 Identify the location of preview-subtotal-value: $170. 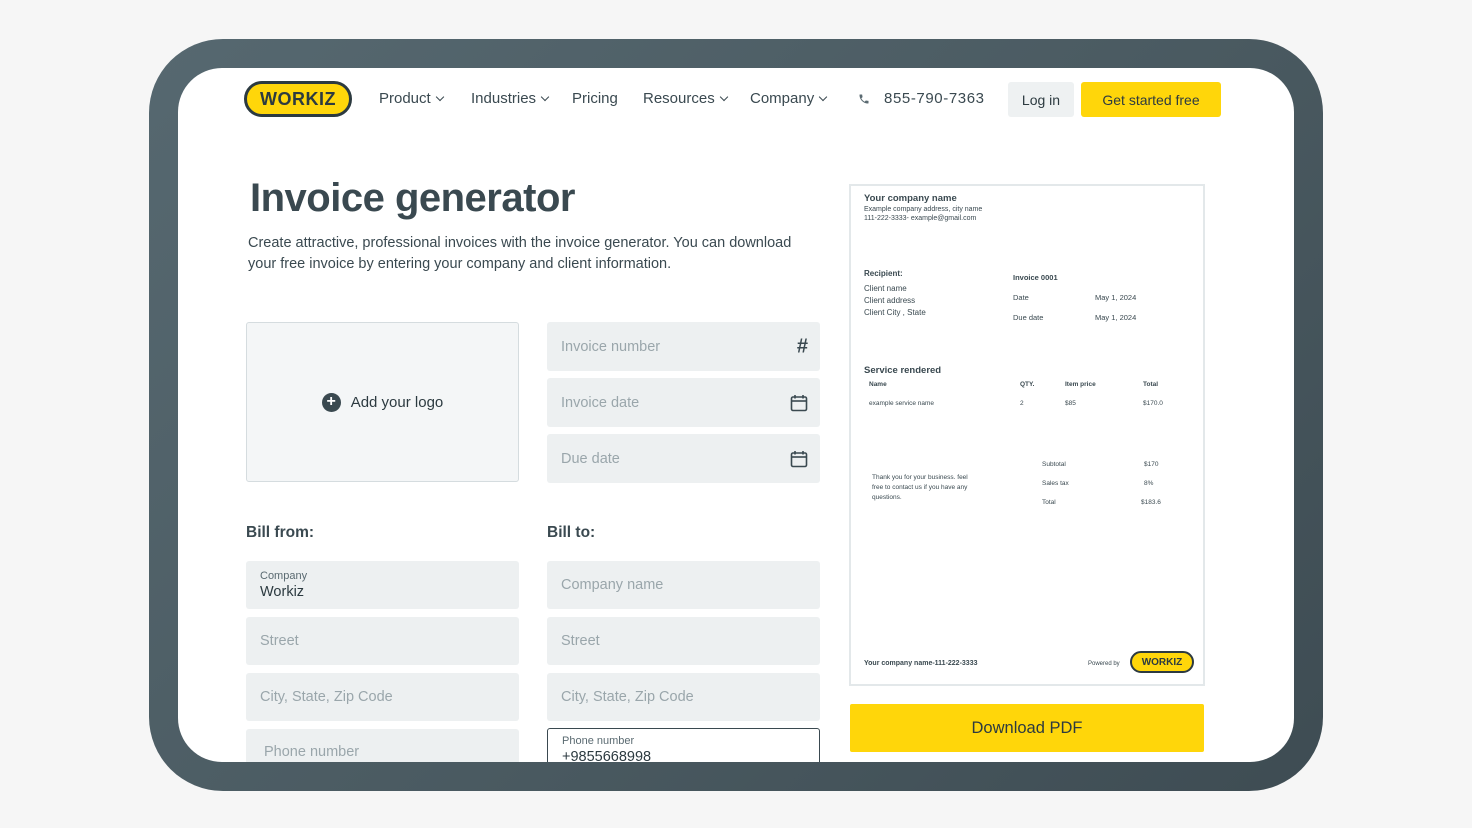
(1151, 464).